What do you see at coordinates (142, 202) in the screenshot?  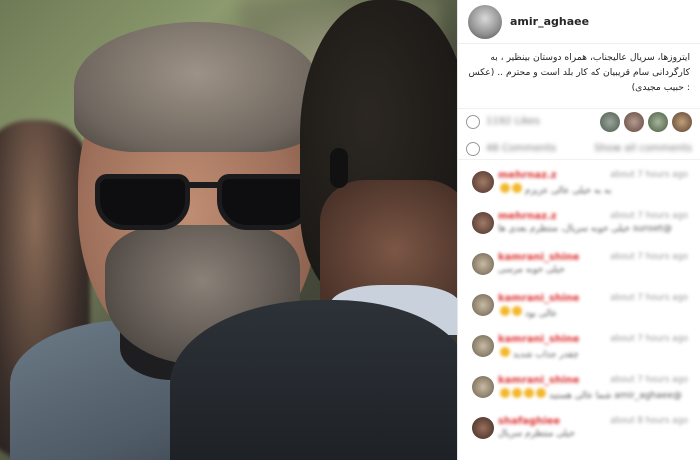 I see `left-lens` at bounding box center [142, 202].